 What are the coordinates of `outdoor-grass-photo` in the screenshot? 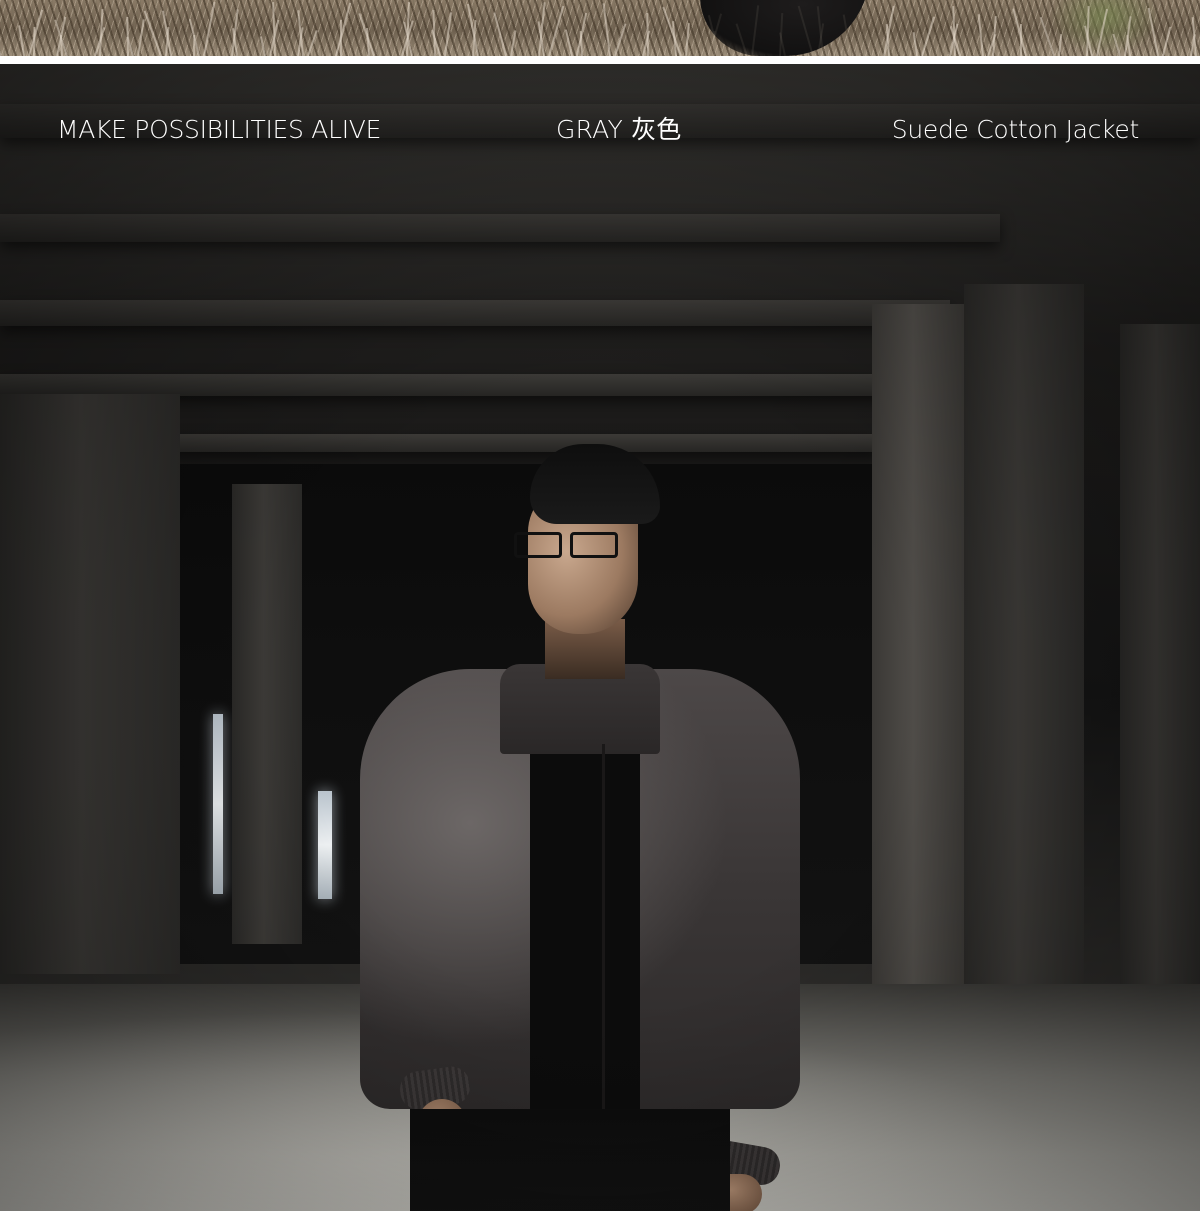 It's located at (600, 28).